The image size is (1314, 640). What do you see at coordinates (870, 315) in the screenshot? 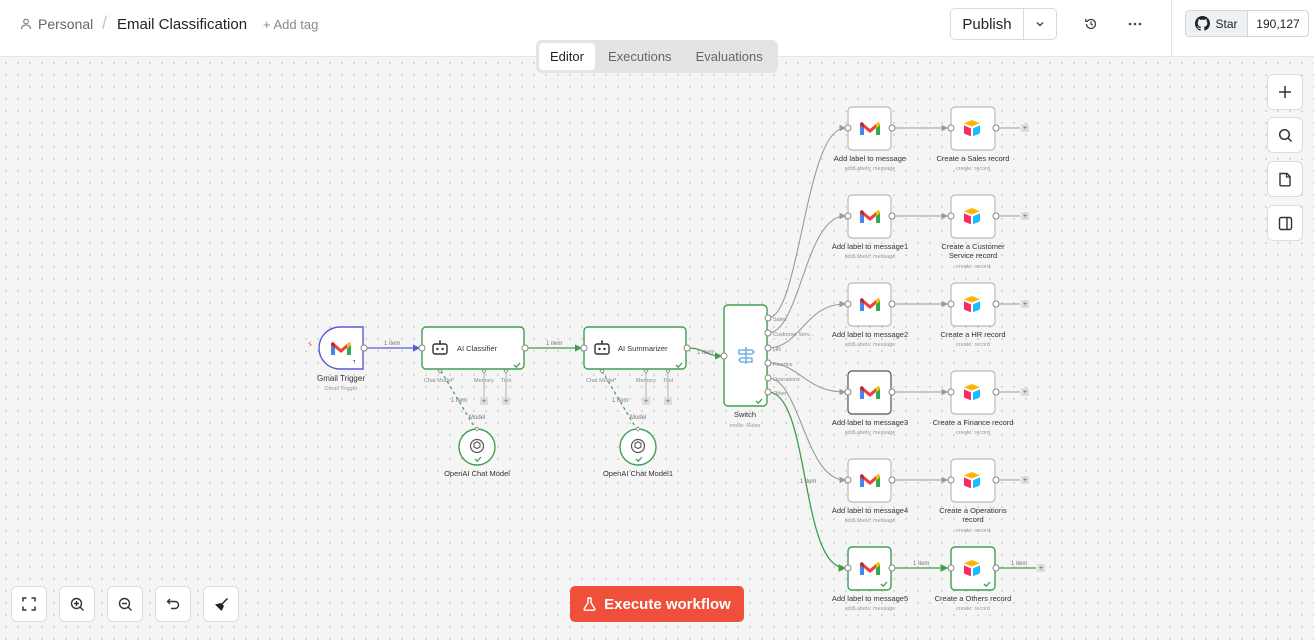
I see `node-add-label-2: Add label to message2 addLabels: message` at bounding box center [870, 315].